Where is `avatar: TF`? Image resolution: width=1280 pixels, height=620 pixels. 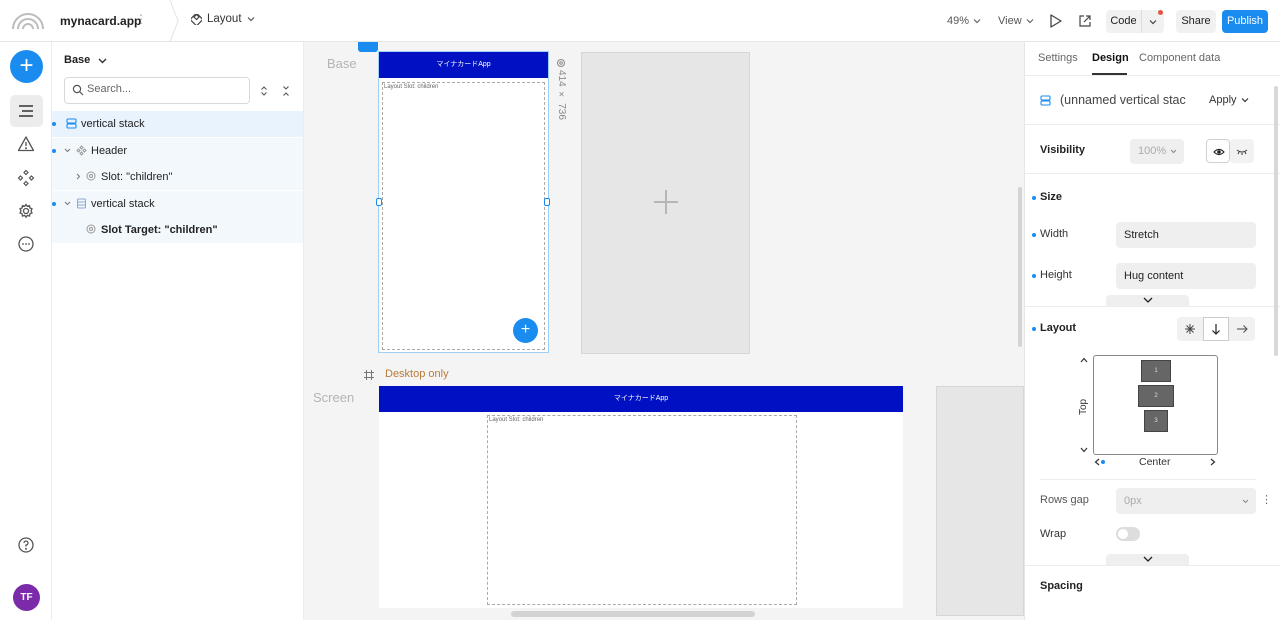
avatar: TF is located at coordinates (26, 597).